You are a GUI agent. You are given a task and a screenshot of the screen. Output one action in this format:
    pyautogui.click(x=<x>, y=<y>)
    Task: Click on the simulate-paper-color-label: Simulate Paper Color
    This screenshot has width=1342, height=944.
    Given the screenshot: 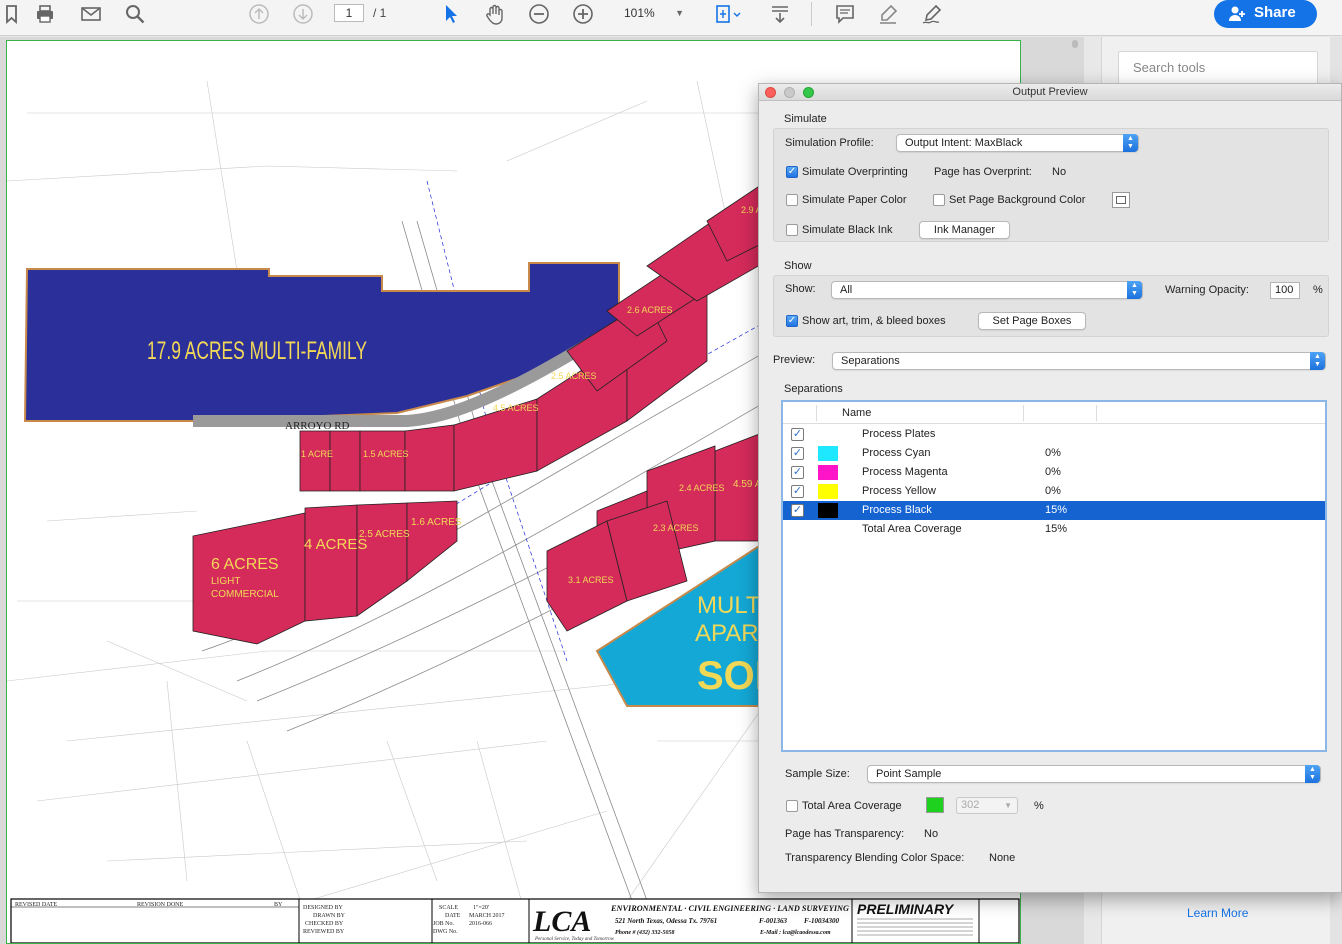 What is the action you would take?
    pyautogui.click(x=854, y=200)
    